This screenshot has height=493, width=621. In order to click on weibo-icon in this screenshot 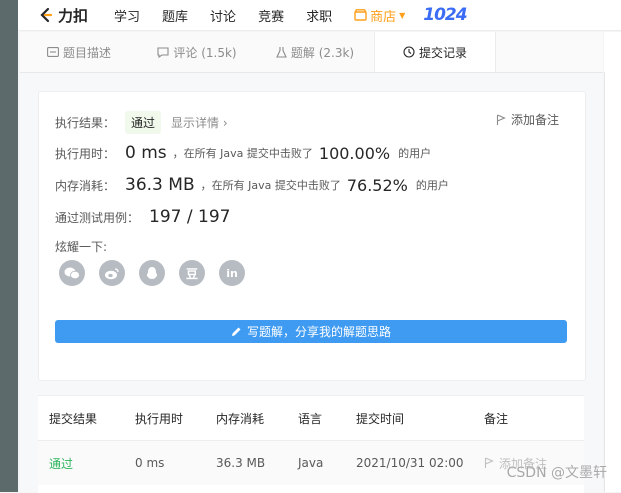, I will do `click(112, 273)`.